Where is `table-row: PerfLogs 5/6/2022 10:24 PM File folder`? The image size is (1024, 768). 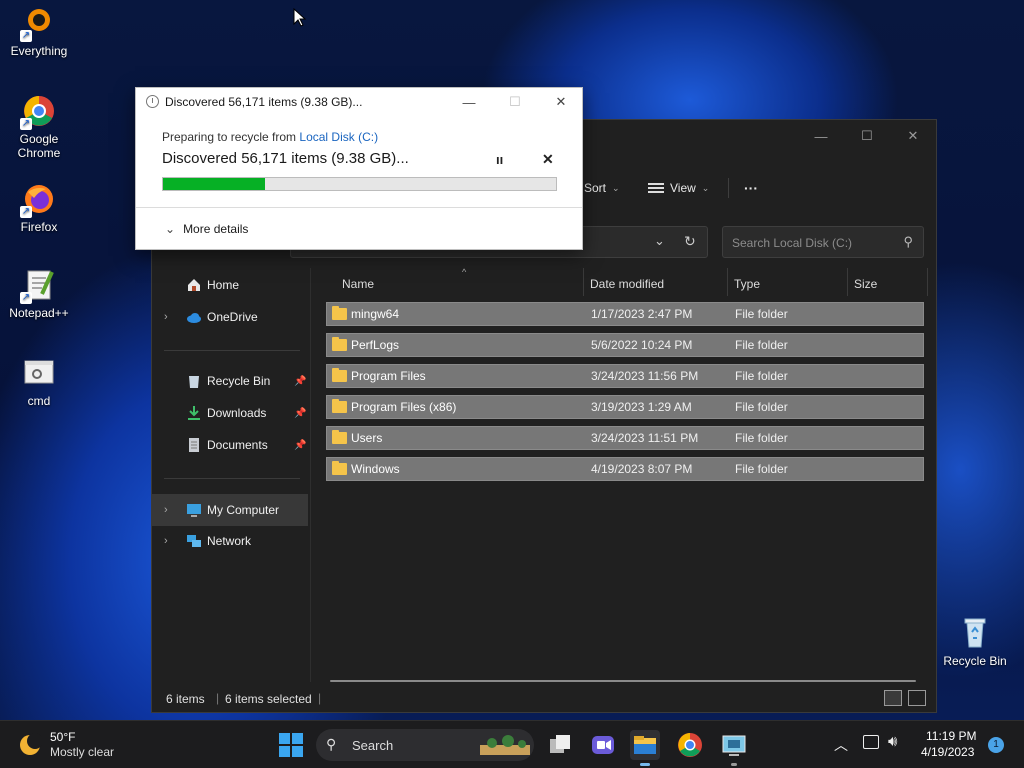
table-row: PerfLogs 5/6/2022 10:24 PM File folder is located at coordinates (625, 345).